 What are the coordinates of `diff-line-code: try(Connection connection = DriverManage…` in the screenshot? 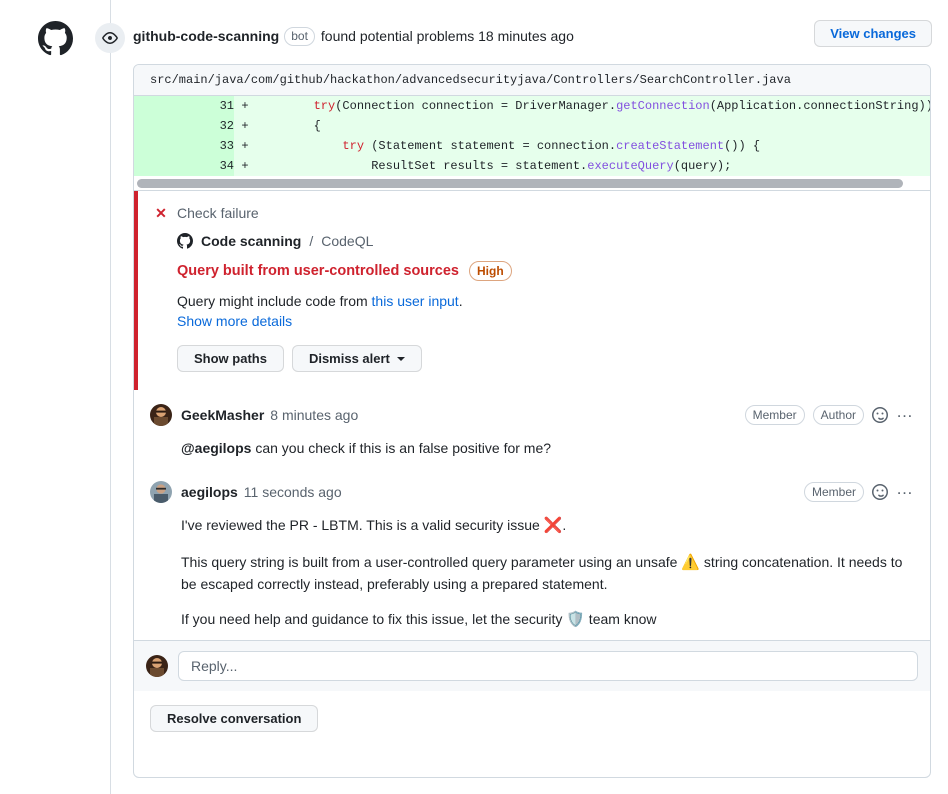 It's located at (593, 106).